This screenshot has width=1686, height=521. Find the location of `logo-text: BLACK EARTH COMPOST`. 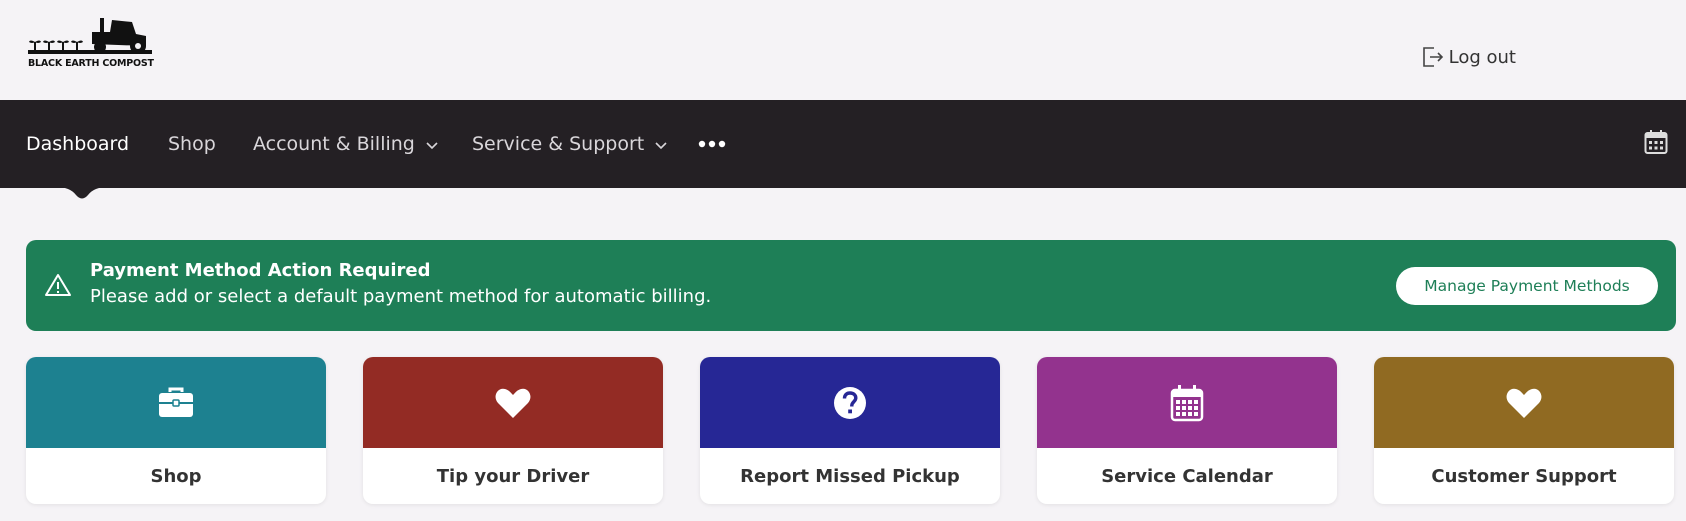

logo-text: BLACK EARTH COMPOST is located at coordinates (91, 63).